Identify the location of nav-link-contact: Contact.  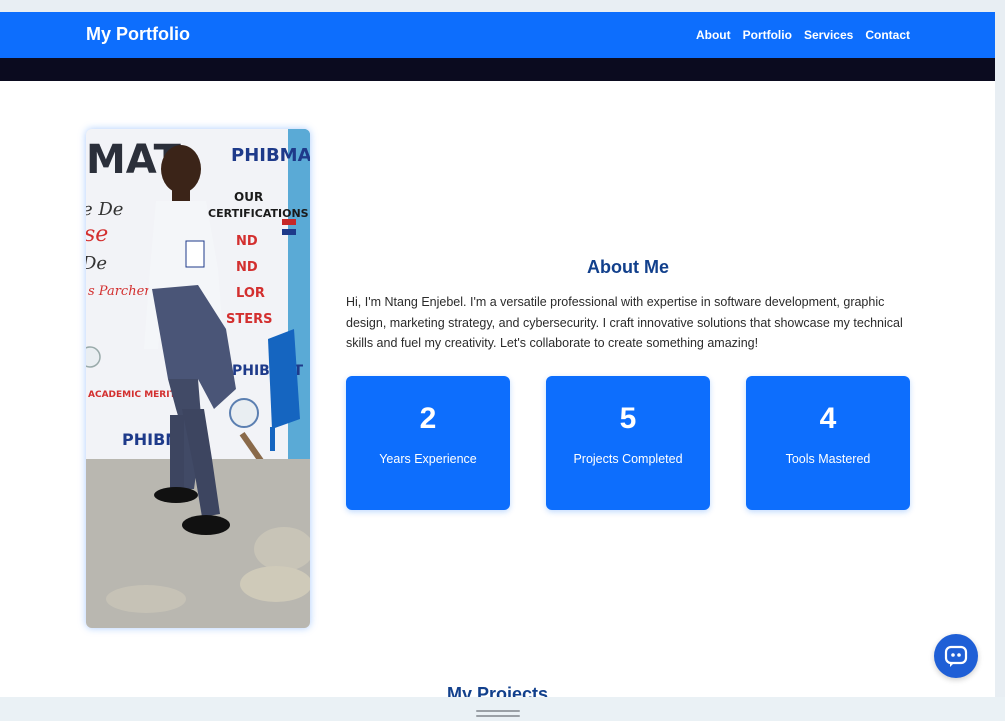
(887, 35).